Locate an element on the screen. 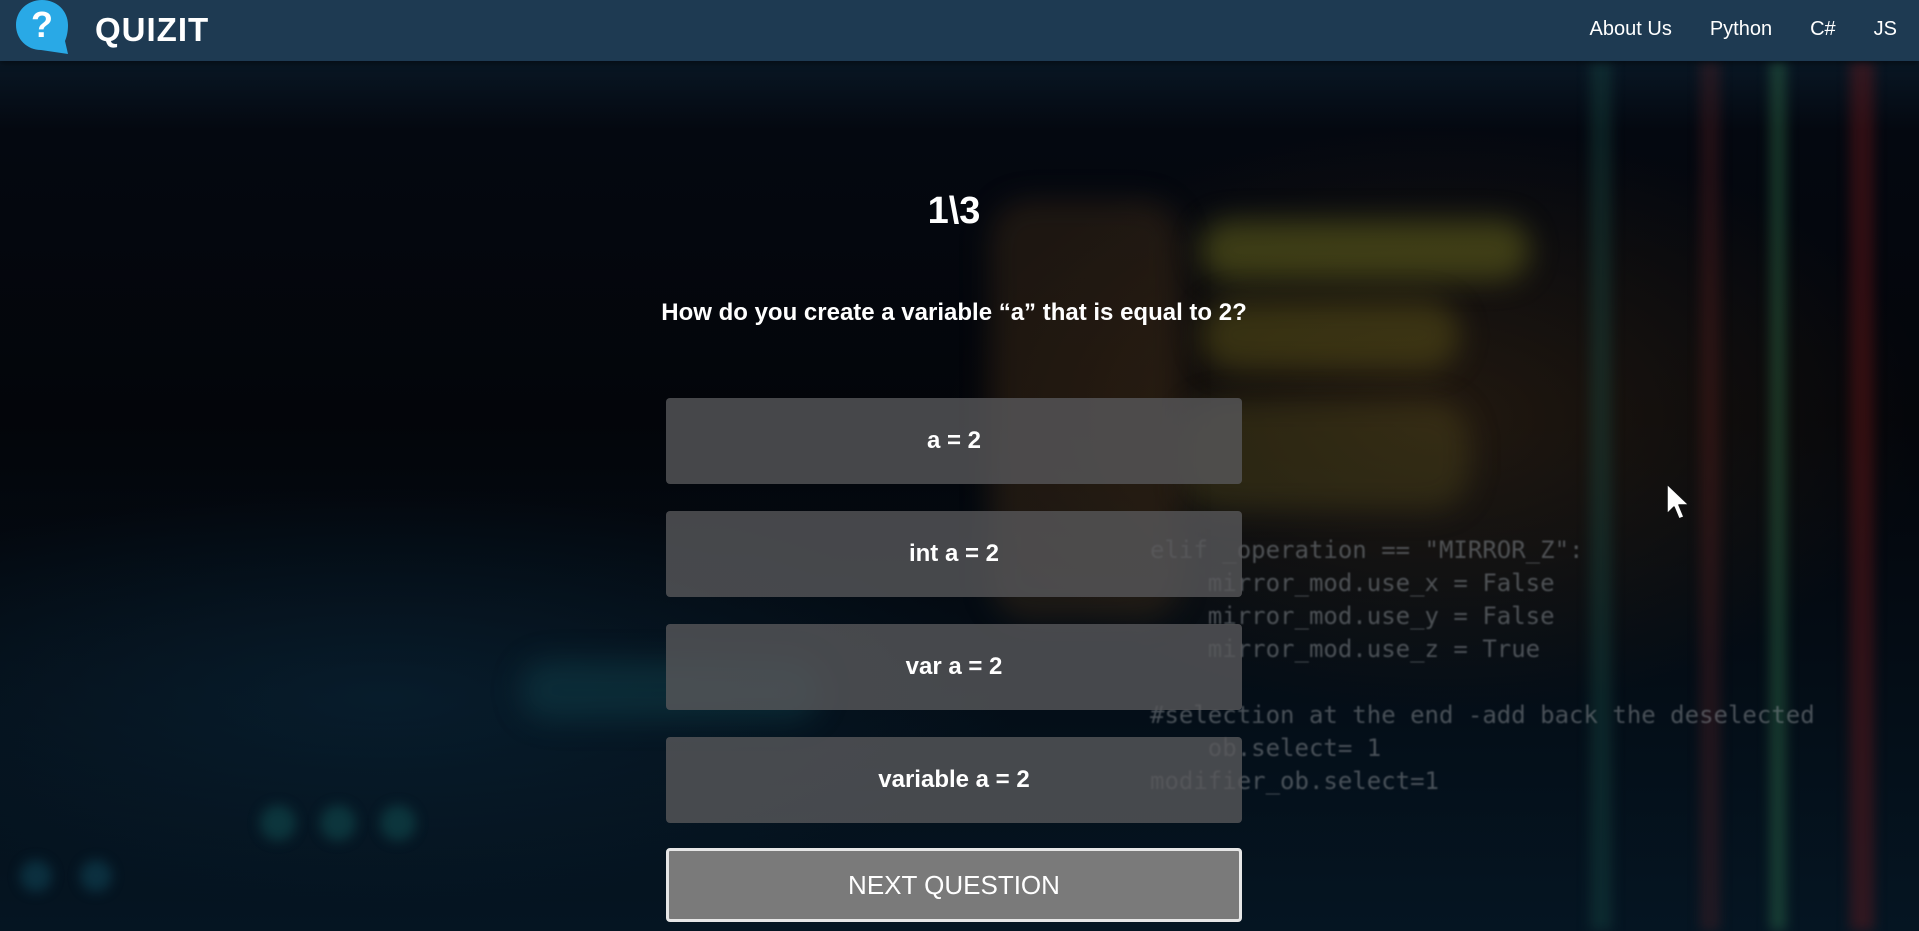 Image resolution: width=1919 pixels, height=931 pixels. question-bubble-icon: ? is located at coordinates (42, 28).